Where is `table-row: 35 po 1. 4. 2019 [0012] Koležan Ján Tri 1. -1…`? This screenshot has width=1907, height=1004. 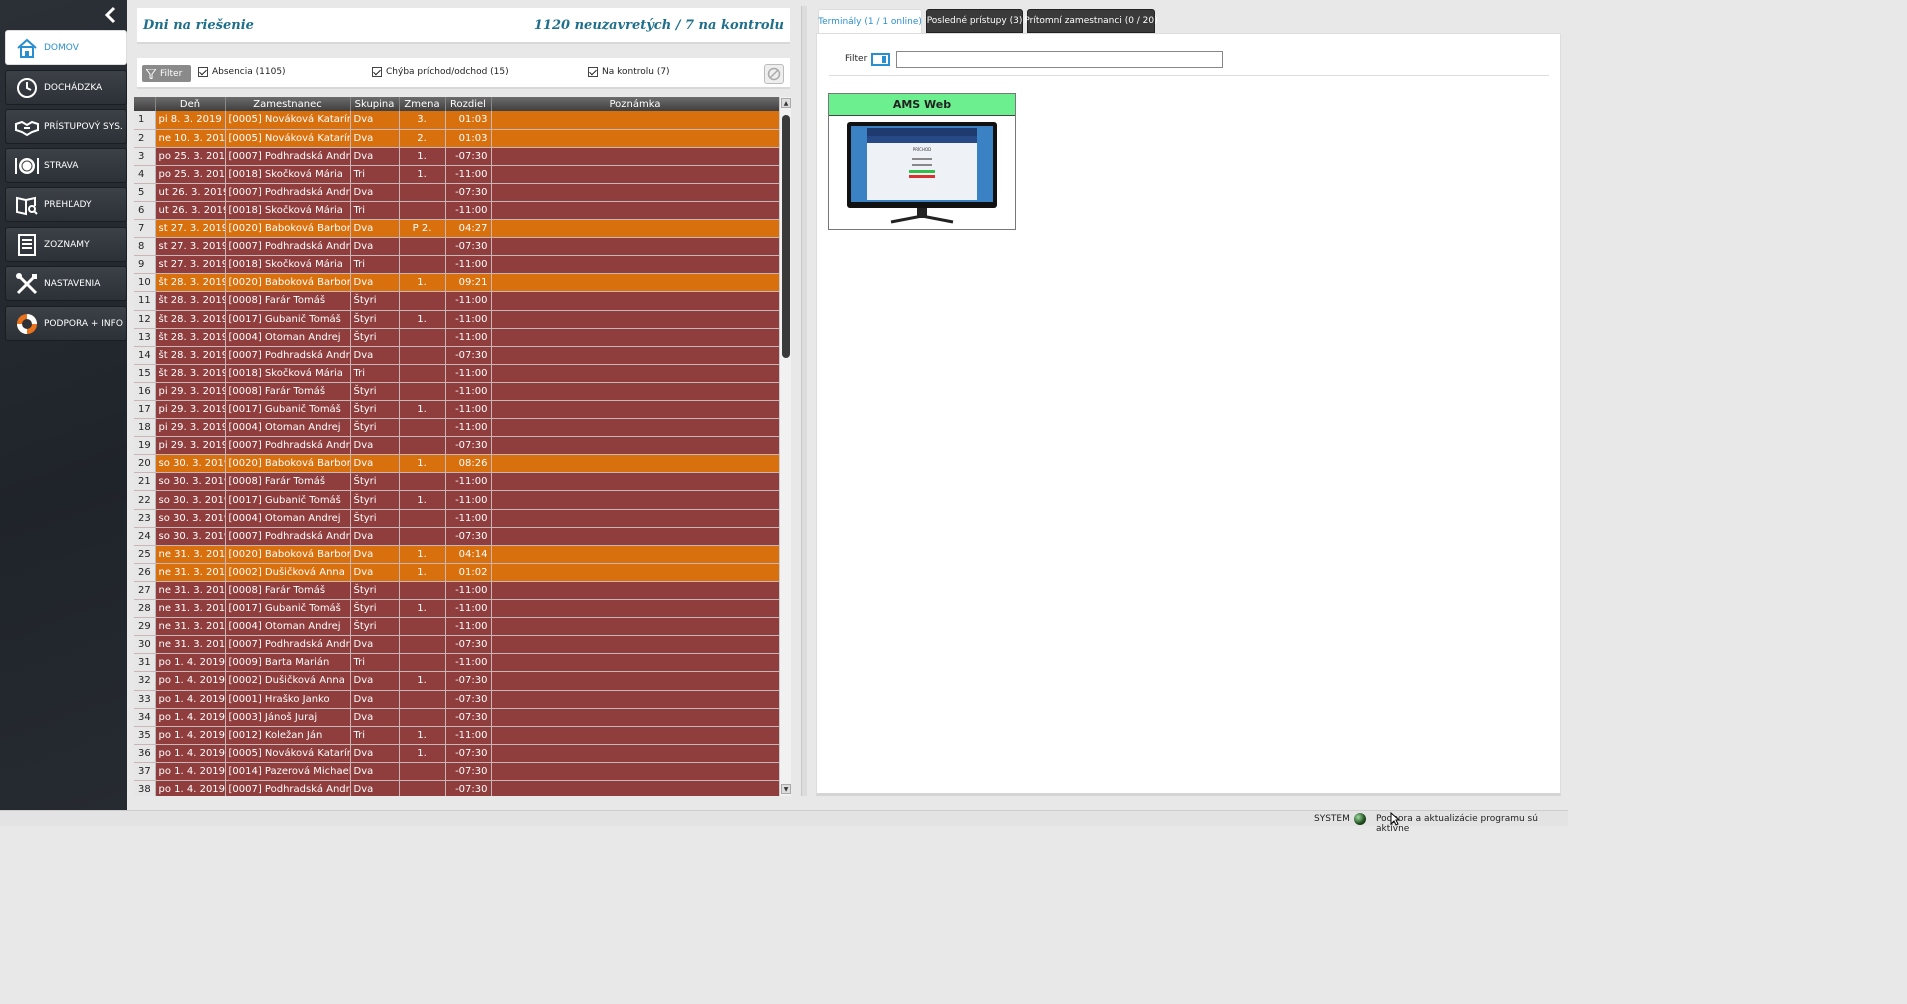
table-row: 35 po 1. 4. 2019 [0012] Koležan Ján Tri 1. -1… is located at coordinates (457, 735).